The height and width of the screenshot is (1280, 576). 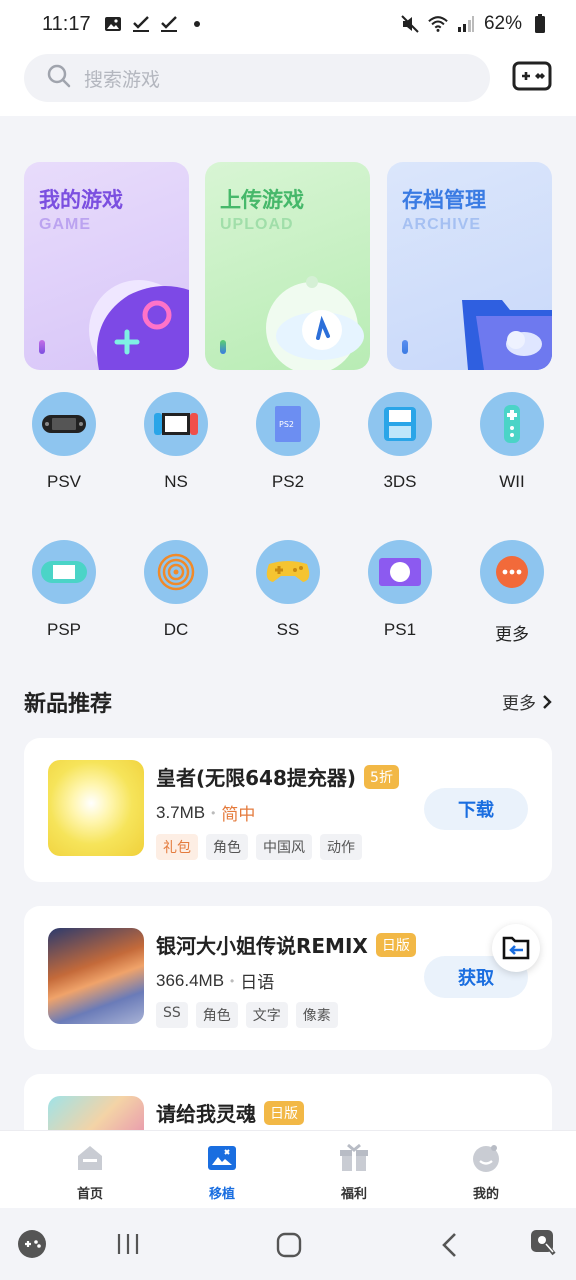 What do you see at coordinates (257, 224) in the screenshot?
I see `card-subtitle: UPLOAD` at bounding box center [257, 224].